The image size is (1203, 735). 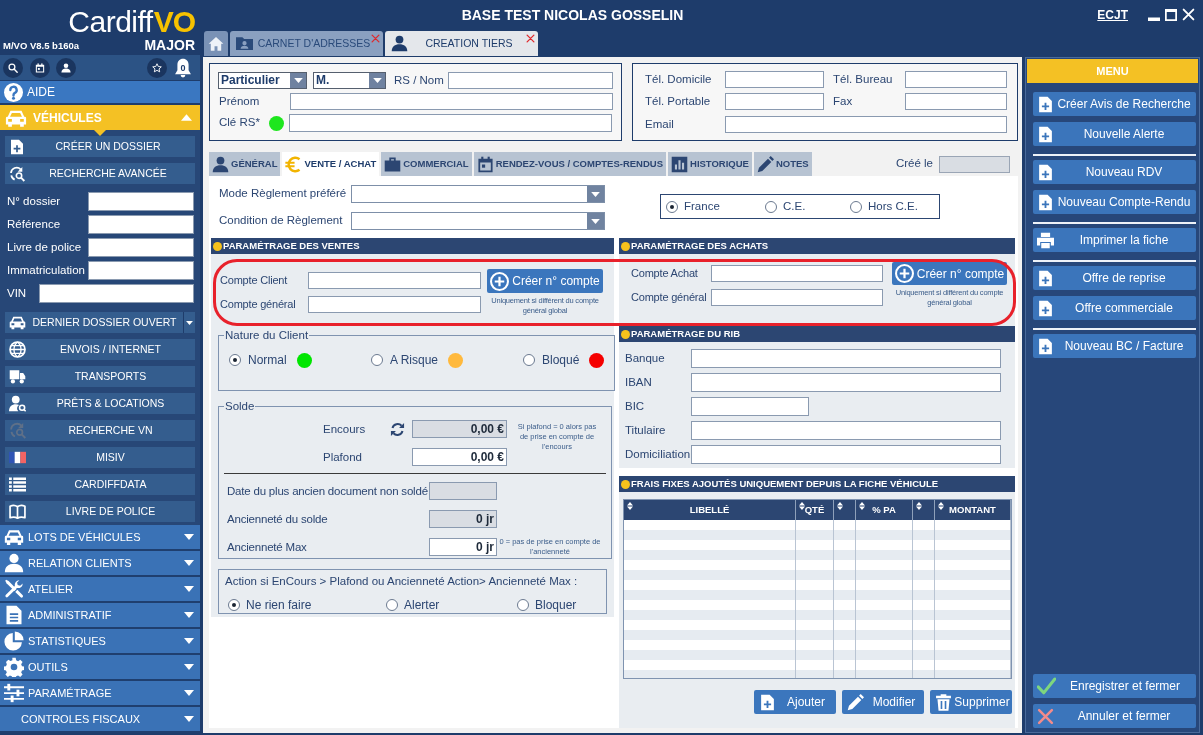 I want to click on tab: RENDEZ-VOUS / COMPTES-RENDUS, so click(x=569, y=164).